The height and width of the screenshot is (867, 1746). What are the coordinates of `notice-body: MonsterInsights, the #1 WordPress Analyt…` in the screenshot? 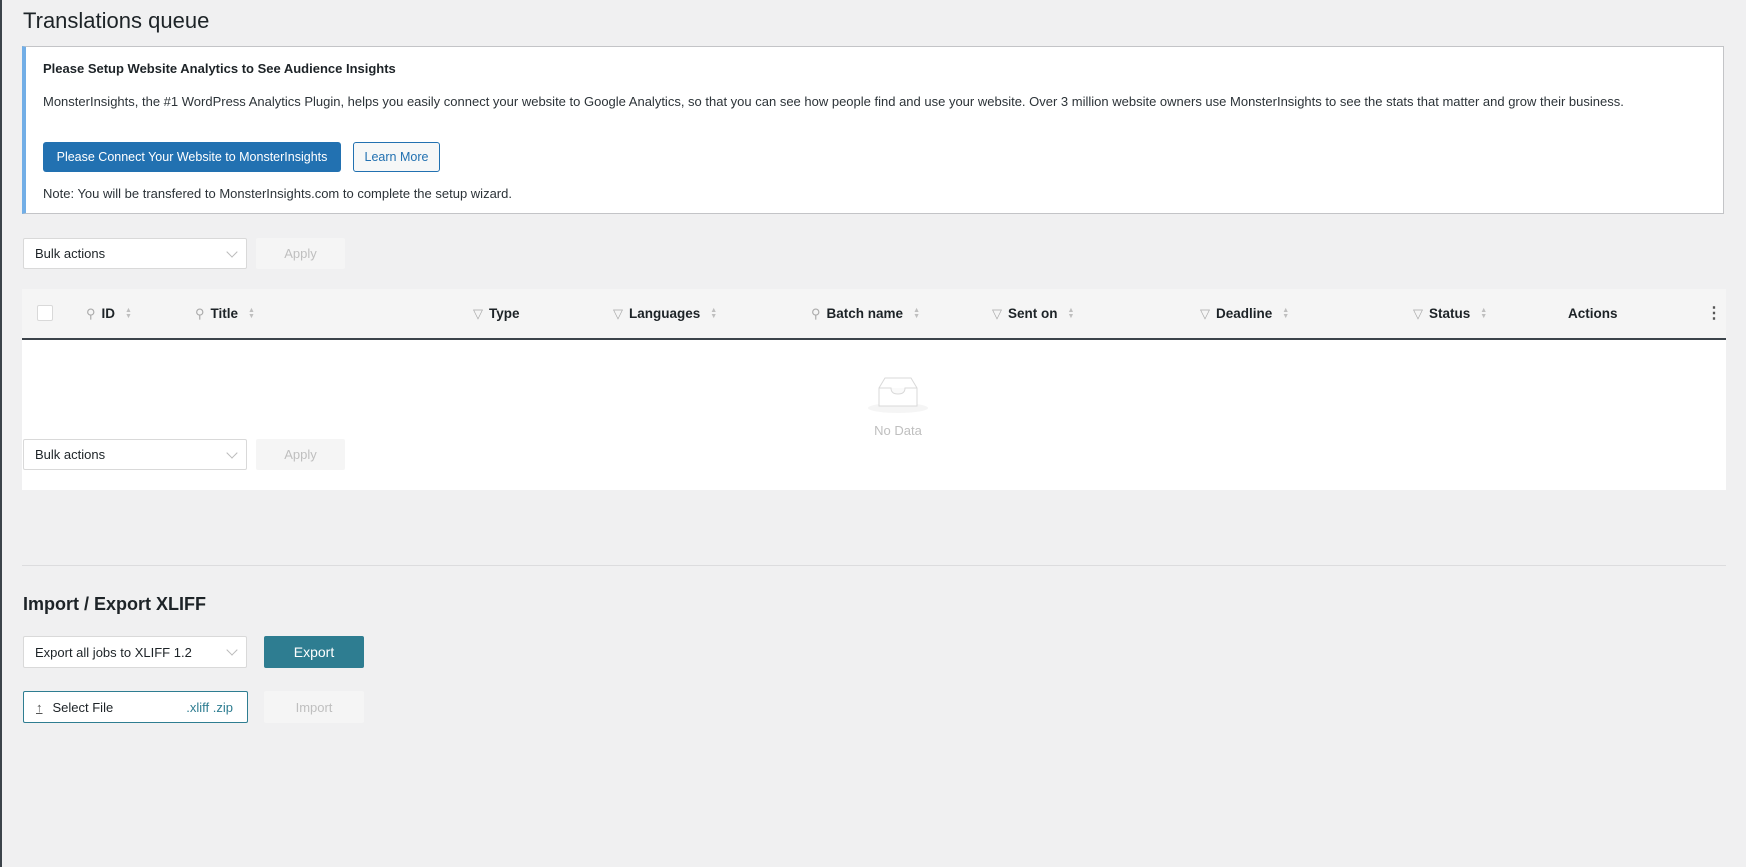 It's located at (833, 101).